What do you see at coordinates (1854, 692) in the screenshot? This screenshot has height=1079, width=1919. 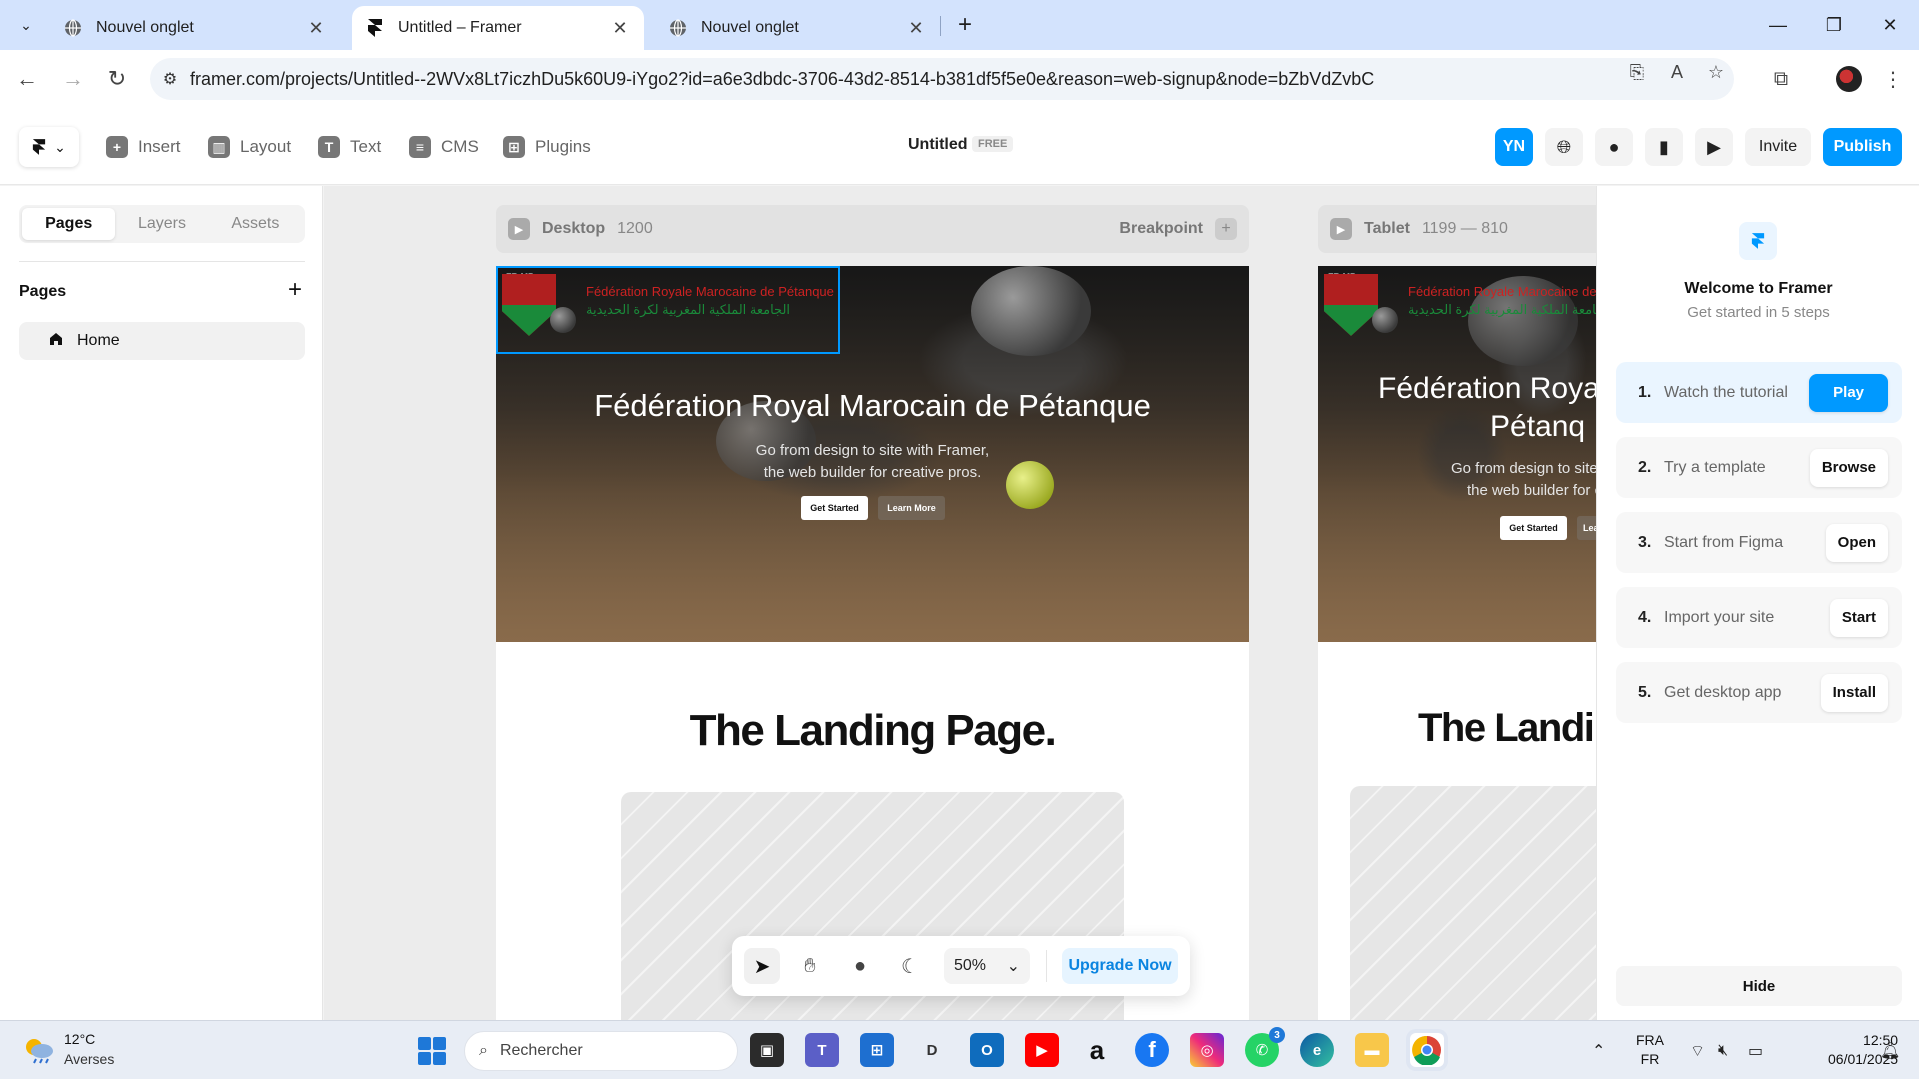 I see `install-desktop-app-button: Install` at bounding box center [1854, 692].